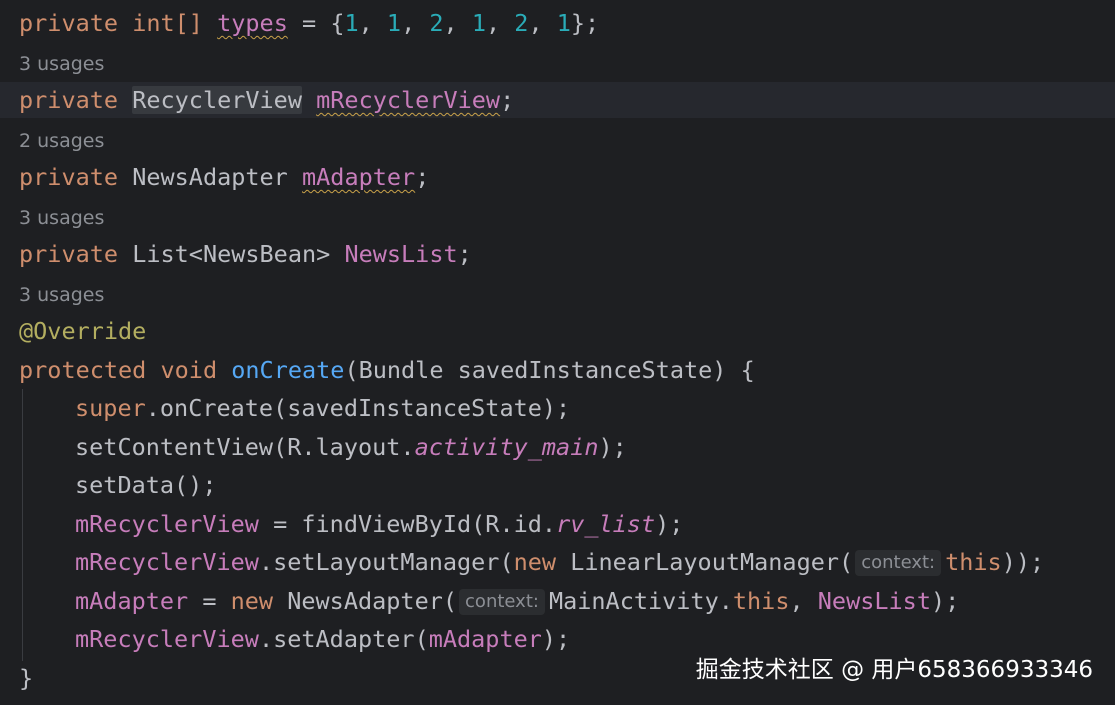 This screenshot has width=1115, height=705. Describe the element at coordinates (210, 177) in the screenshot. I see `type-newsadapter: NewsAdapter` at that location.